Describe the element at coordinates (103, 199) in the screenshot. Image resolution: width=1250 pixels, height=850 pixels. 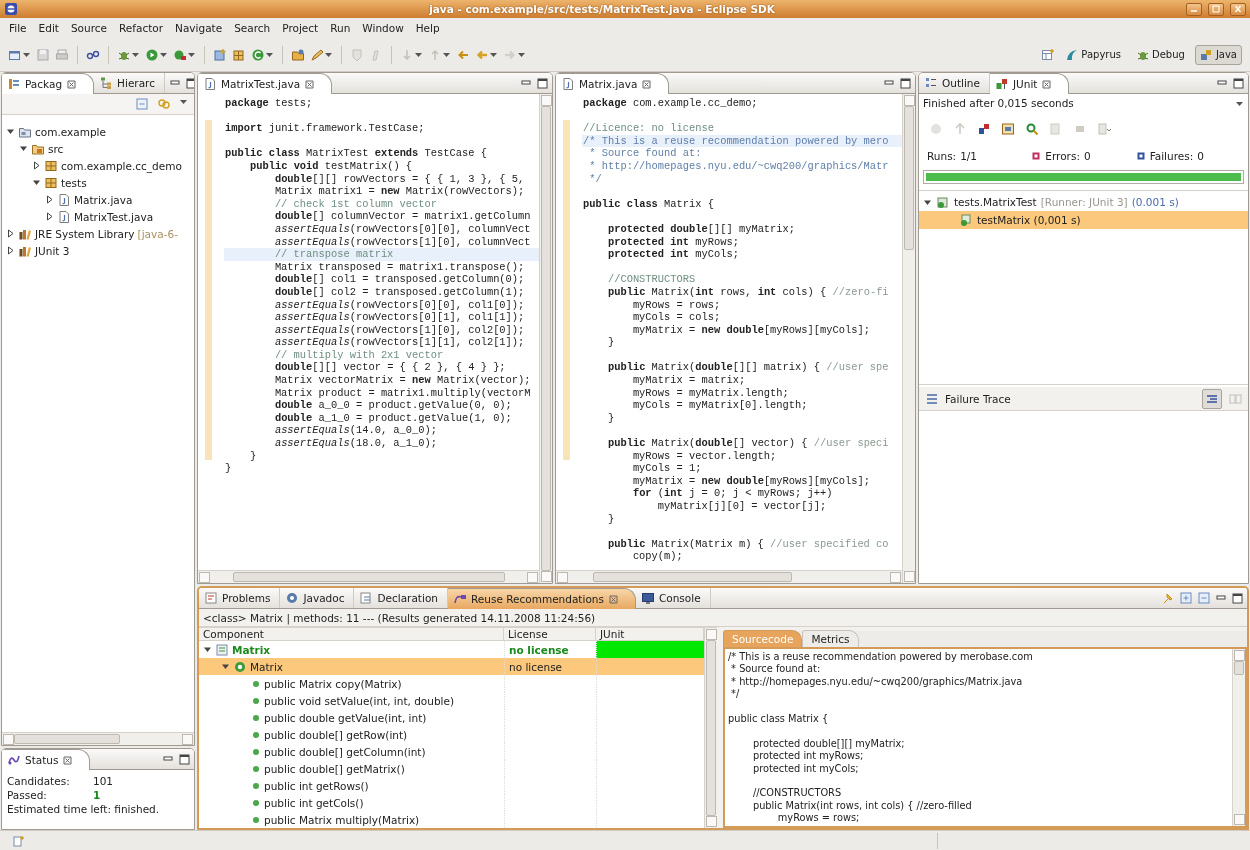
I see `tree-item: Matrix.java` at that location.